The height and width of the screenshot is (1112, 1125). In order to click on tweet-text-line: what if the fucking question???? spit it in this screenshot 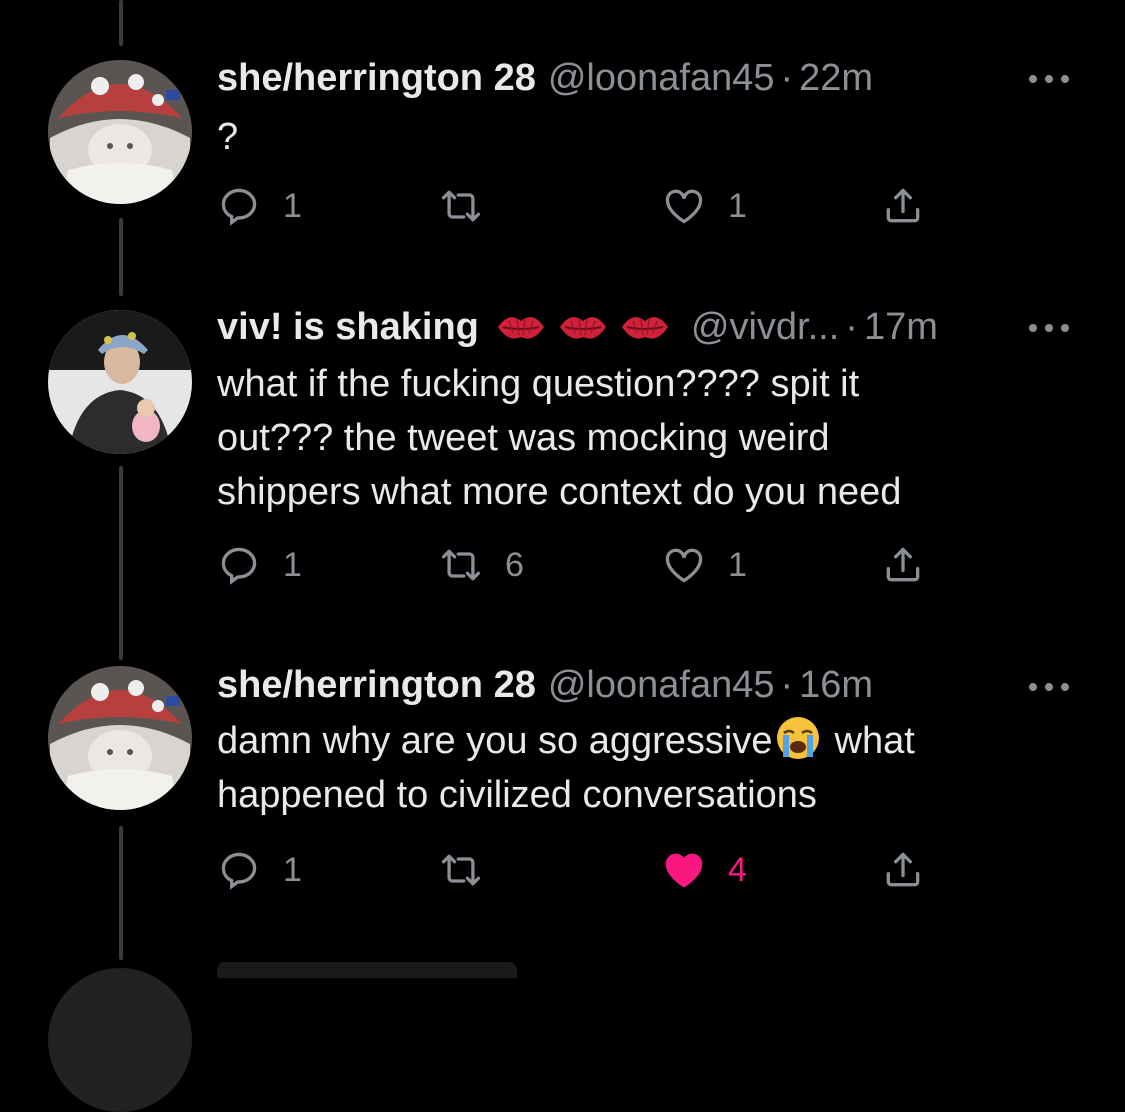, I will do `click(538, 384)`.